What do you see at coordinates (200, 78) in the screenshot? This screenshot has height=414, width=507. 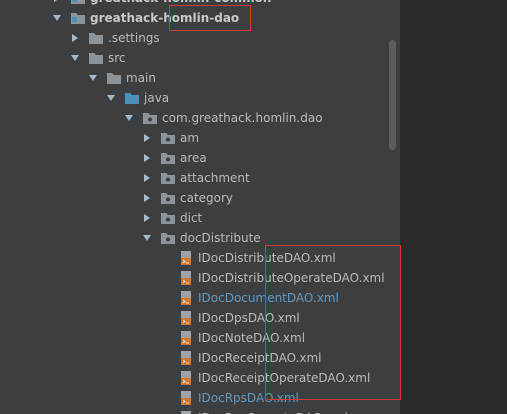 I see `tree-item-main: main` at bounding box center [200, 78].